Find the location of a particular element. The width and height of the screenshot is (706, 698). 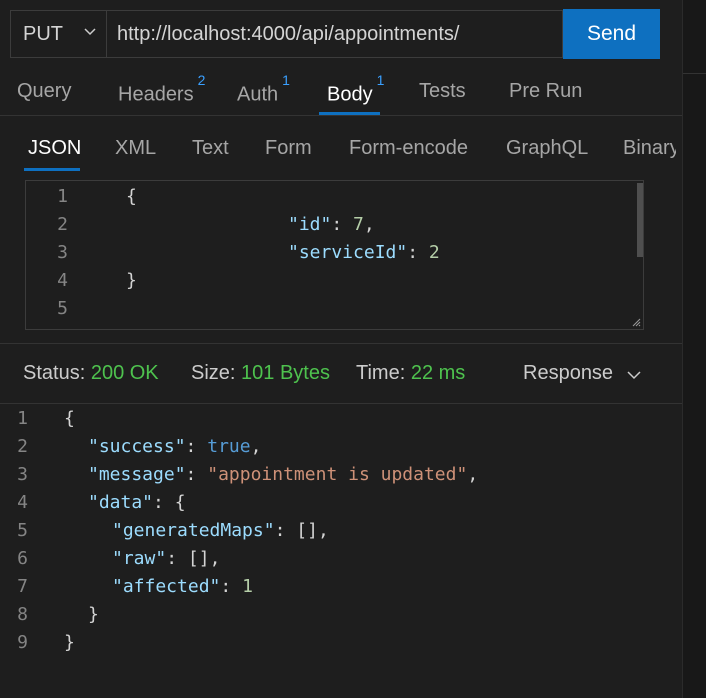

method-select: PUT is located at coordinates (58, 34).